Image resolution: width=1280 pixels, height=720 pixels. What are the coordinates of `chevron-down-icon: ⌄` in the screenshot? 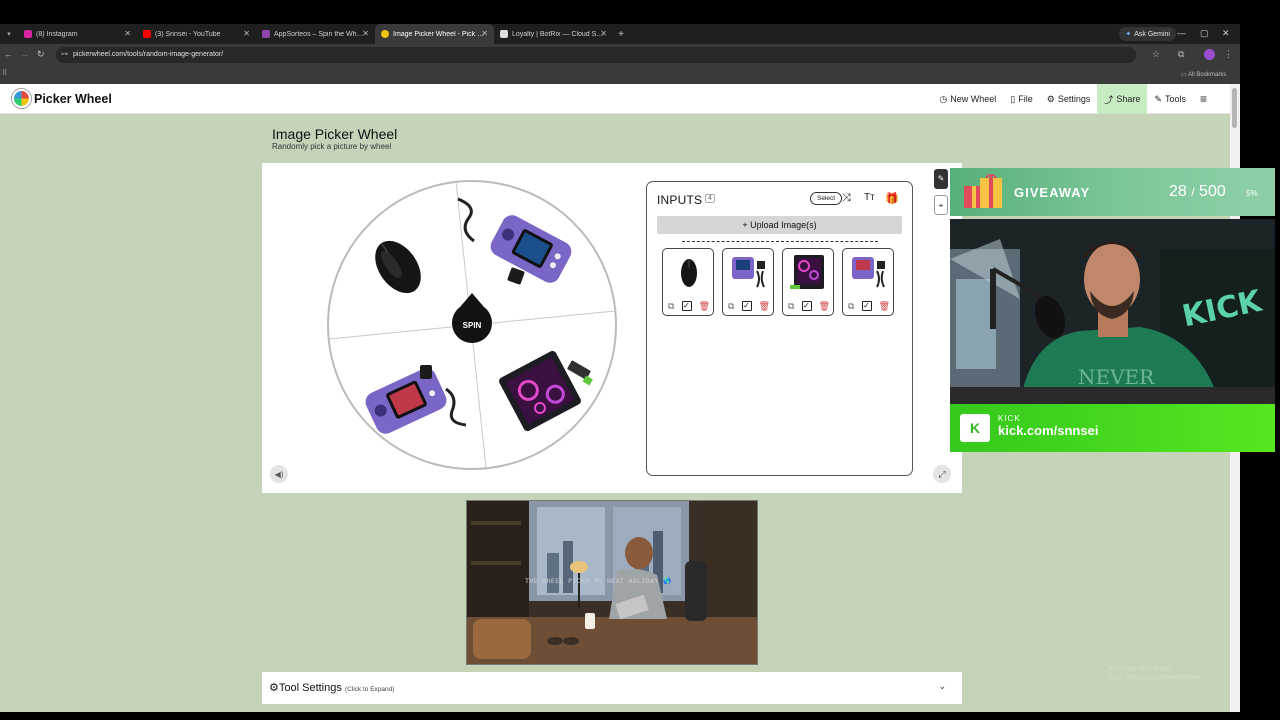 It's located at (942, 686).